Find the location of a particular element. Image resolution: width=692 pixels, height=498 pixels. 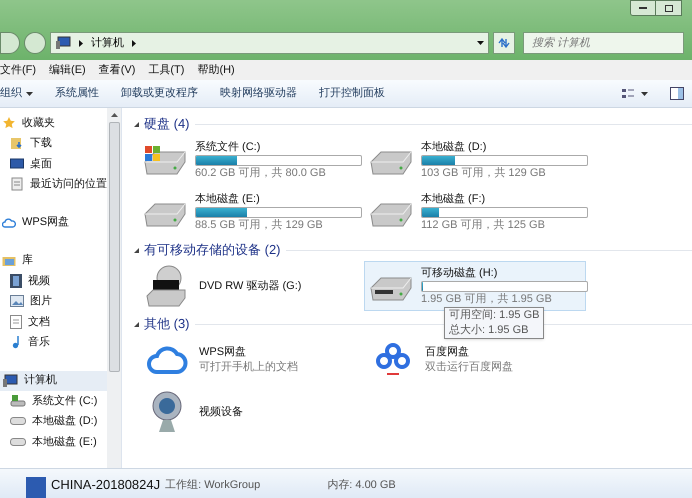

menu-item: 工具(T) is located at coordinates (166, 70).